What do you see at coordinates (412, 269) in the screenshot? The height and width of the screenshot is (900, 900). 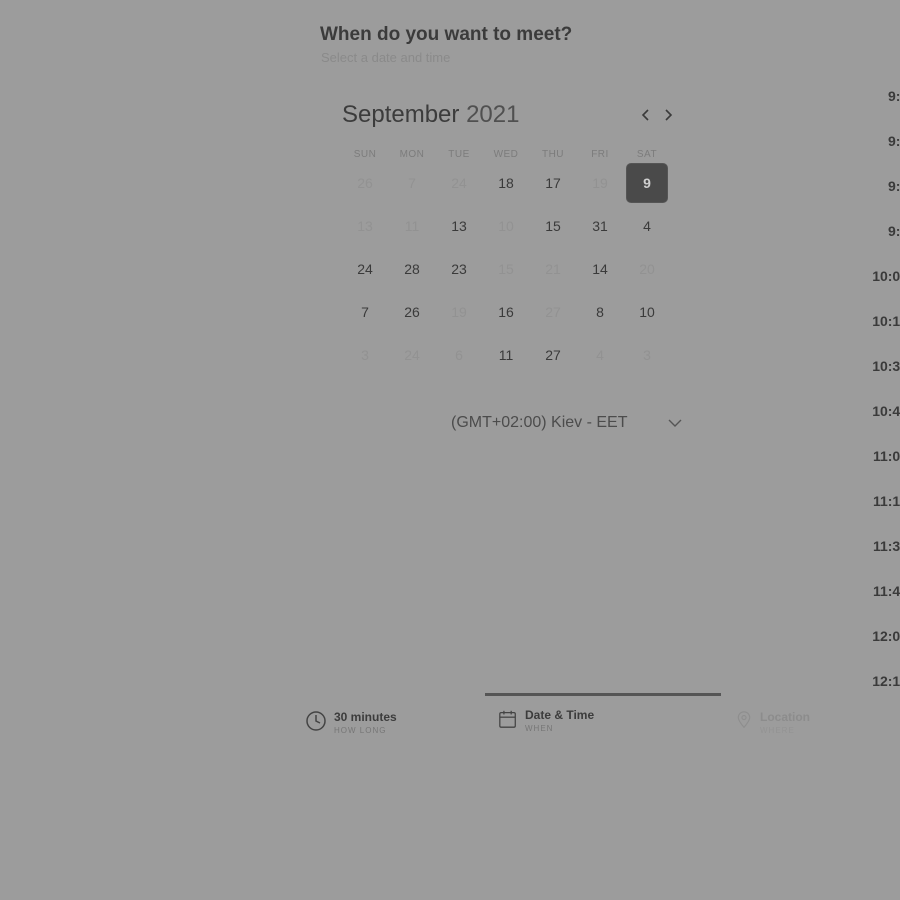 I see `calendar-day: 28` at bounding box center [412, 269].